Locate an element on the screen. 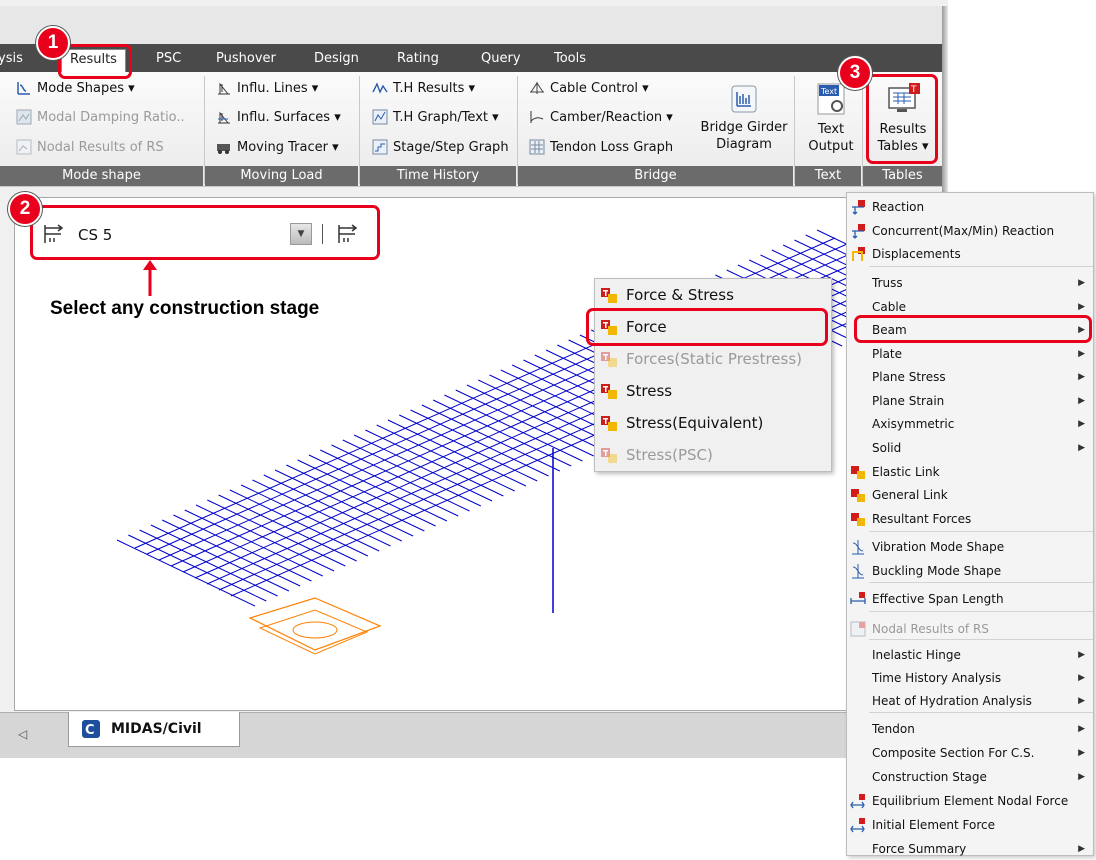 This screenshot has height=860, width=1096. submenu-item: Forces(Static Prestress) is located at coordinates (713, 359).